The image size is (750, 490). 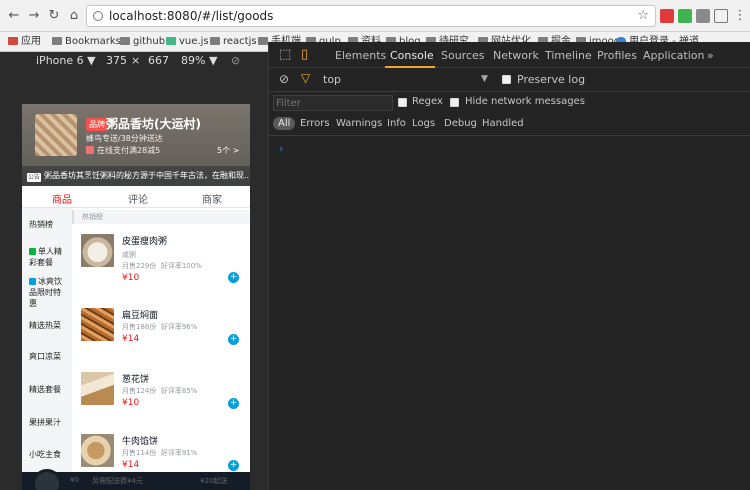 What do you see at coordinates (233, 42) in the screenshot?
I see `bookmark-folder: reactjs` at bounding box center [233, 42].